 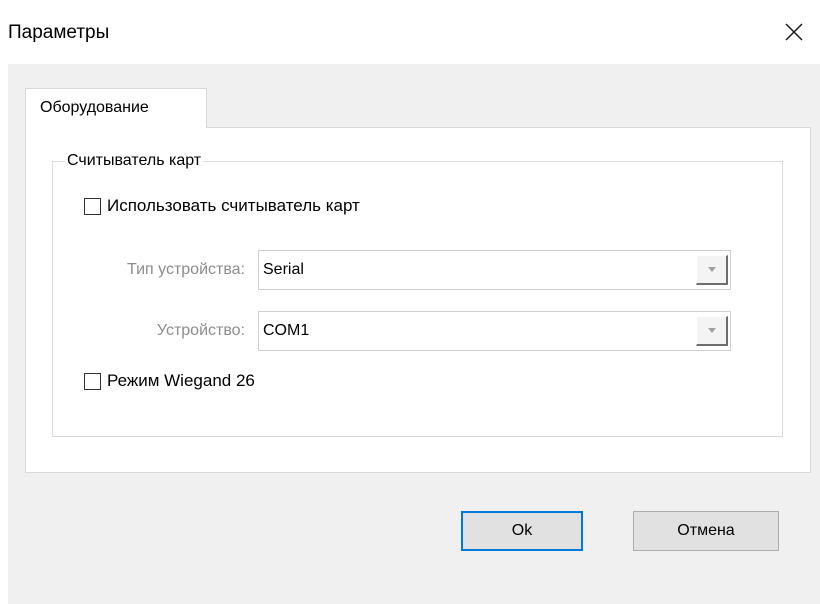 I want to click on card-reader-group-title: Считыватель карт, so click(x=134, y=161).